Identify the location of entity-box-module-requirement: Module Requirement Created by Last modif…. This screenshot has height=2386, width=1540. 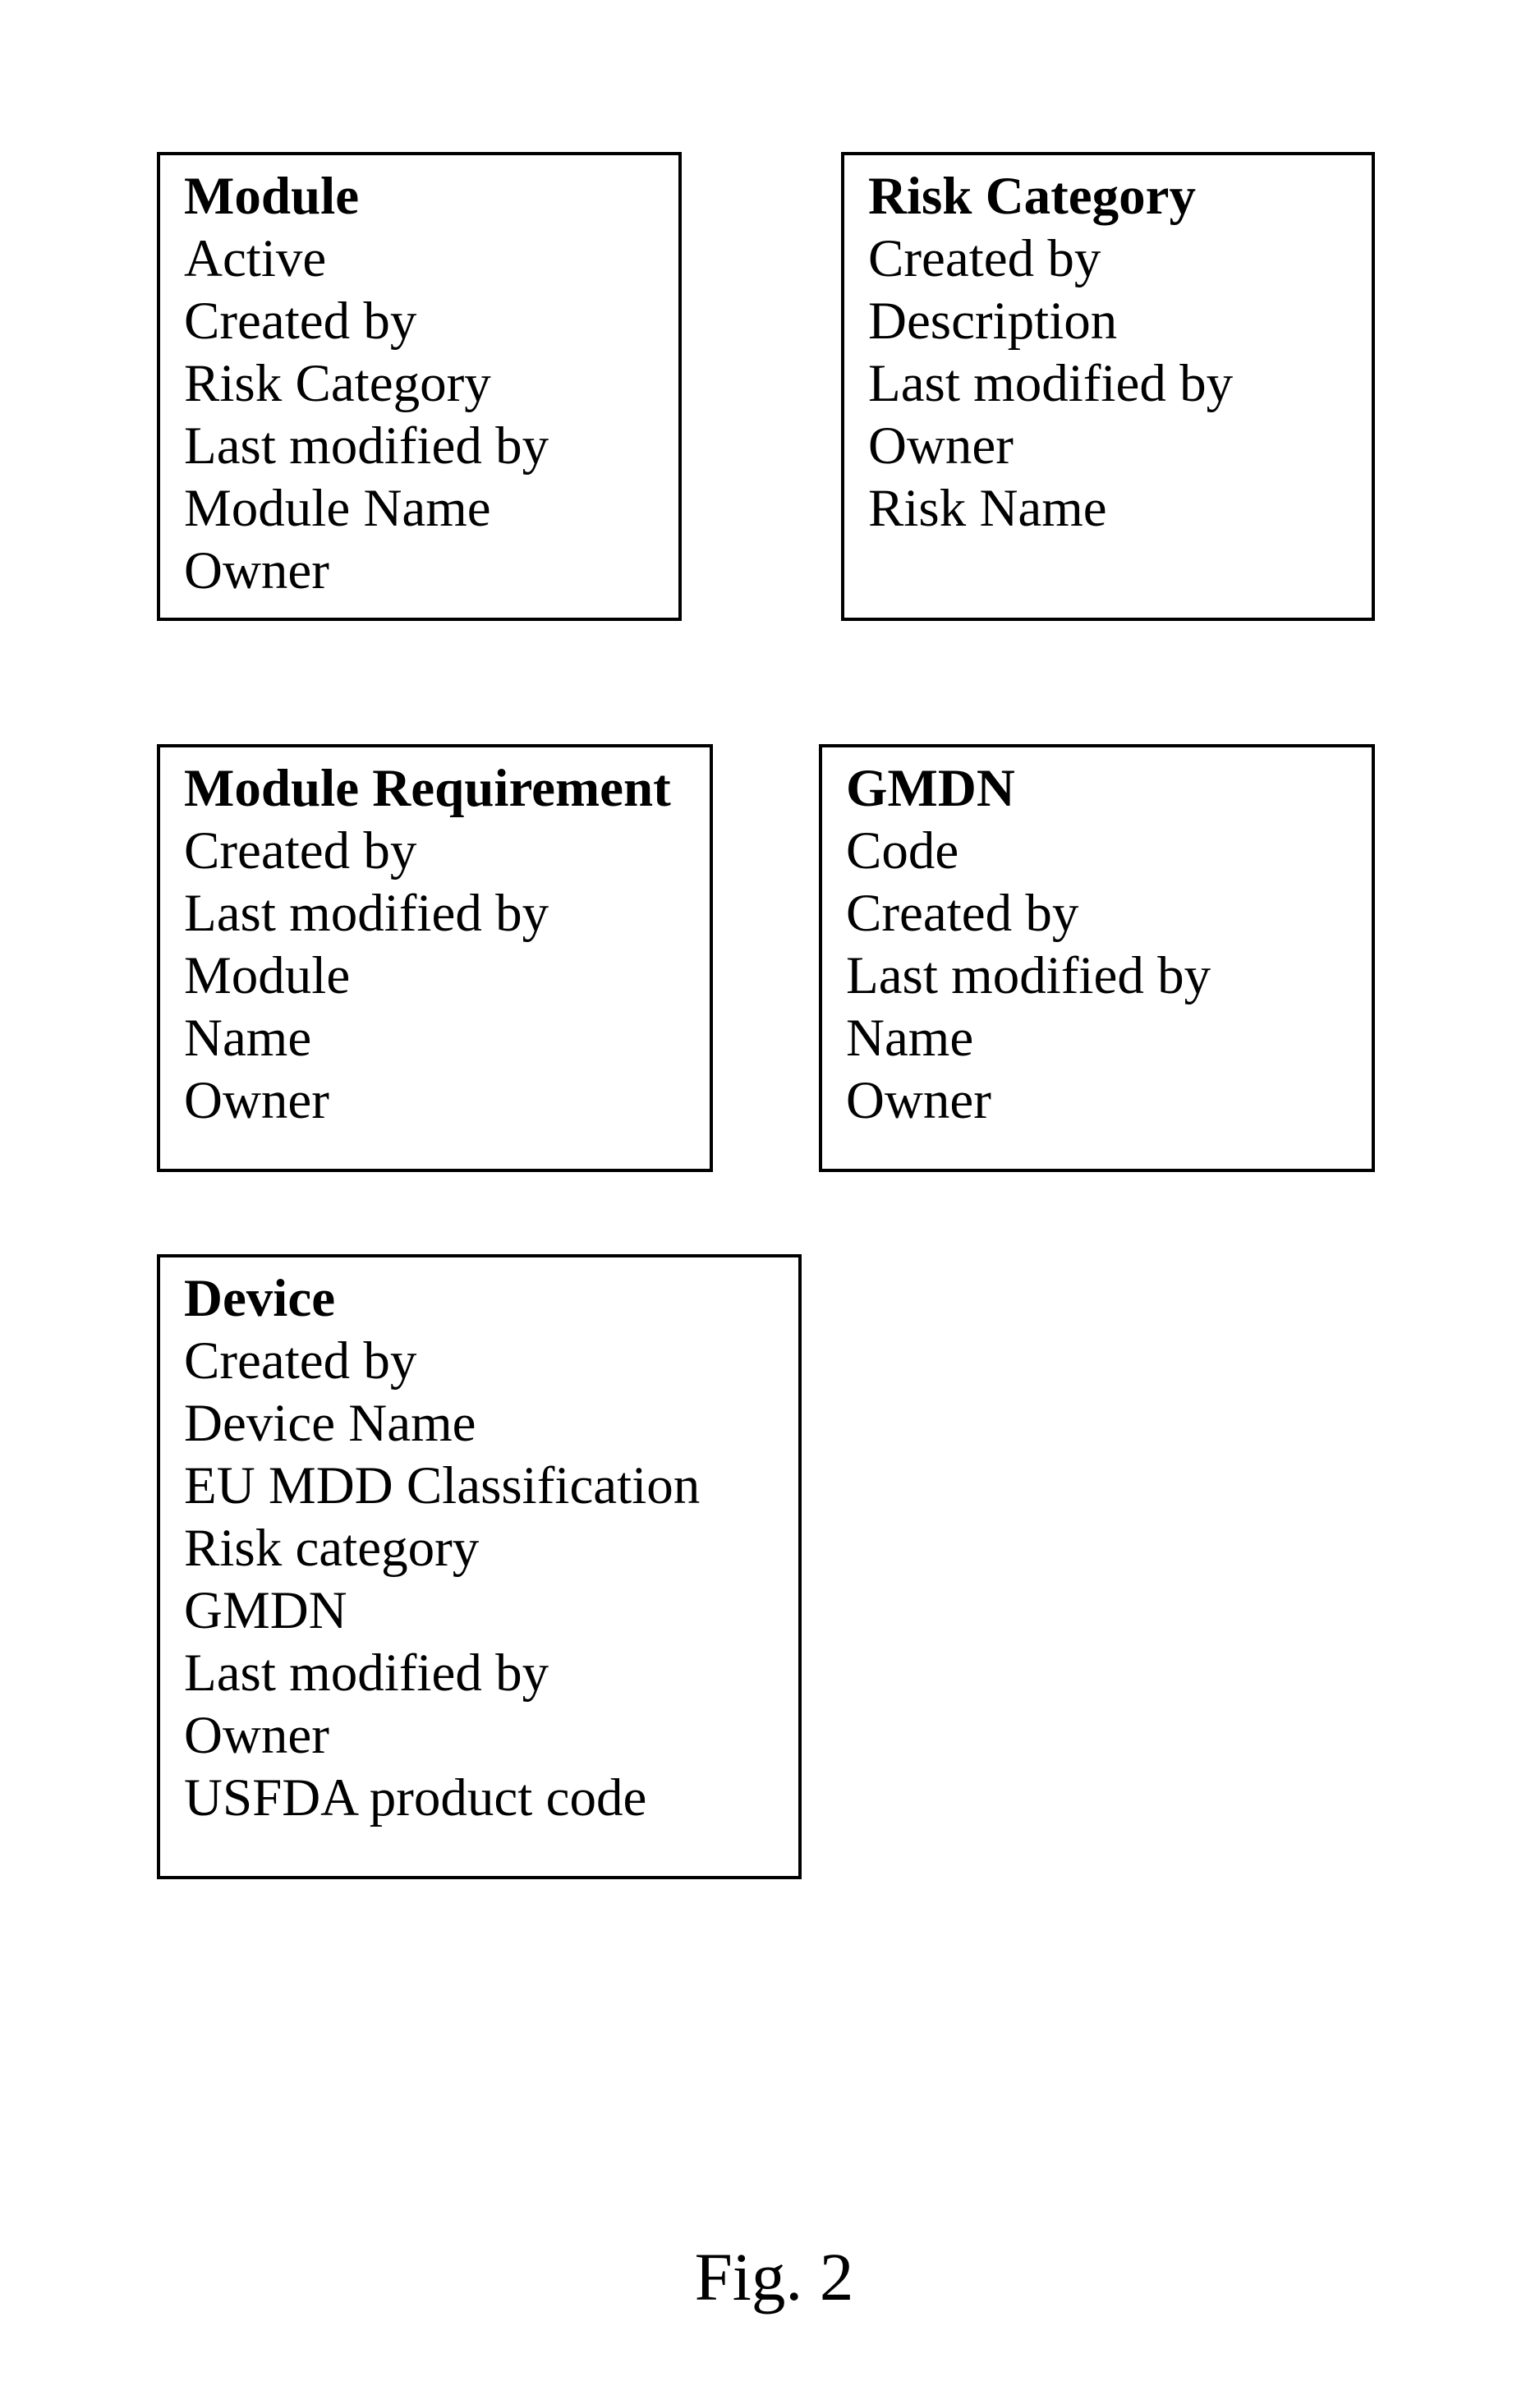
(435, 958).